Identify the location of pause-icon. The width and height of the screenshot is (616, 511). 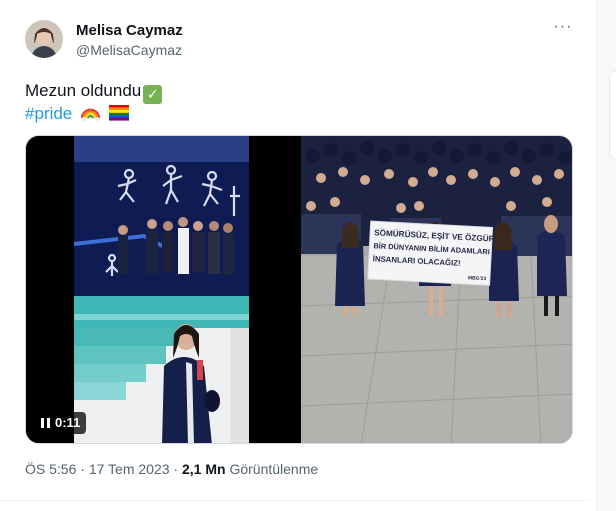
(45, 423).